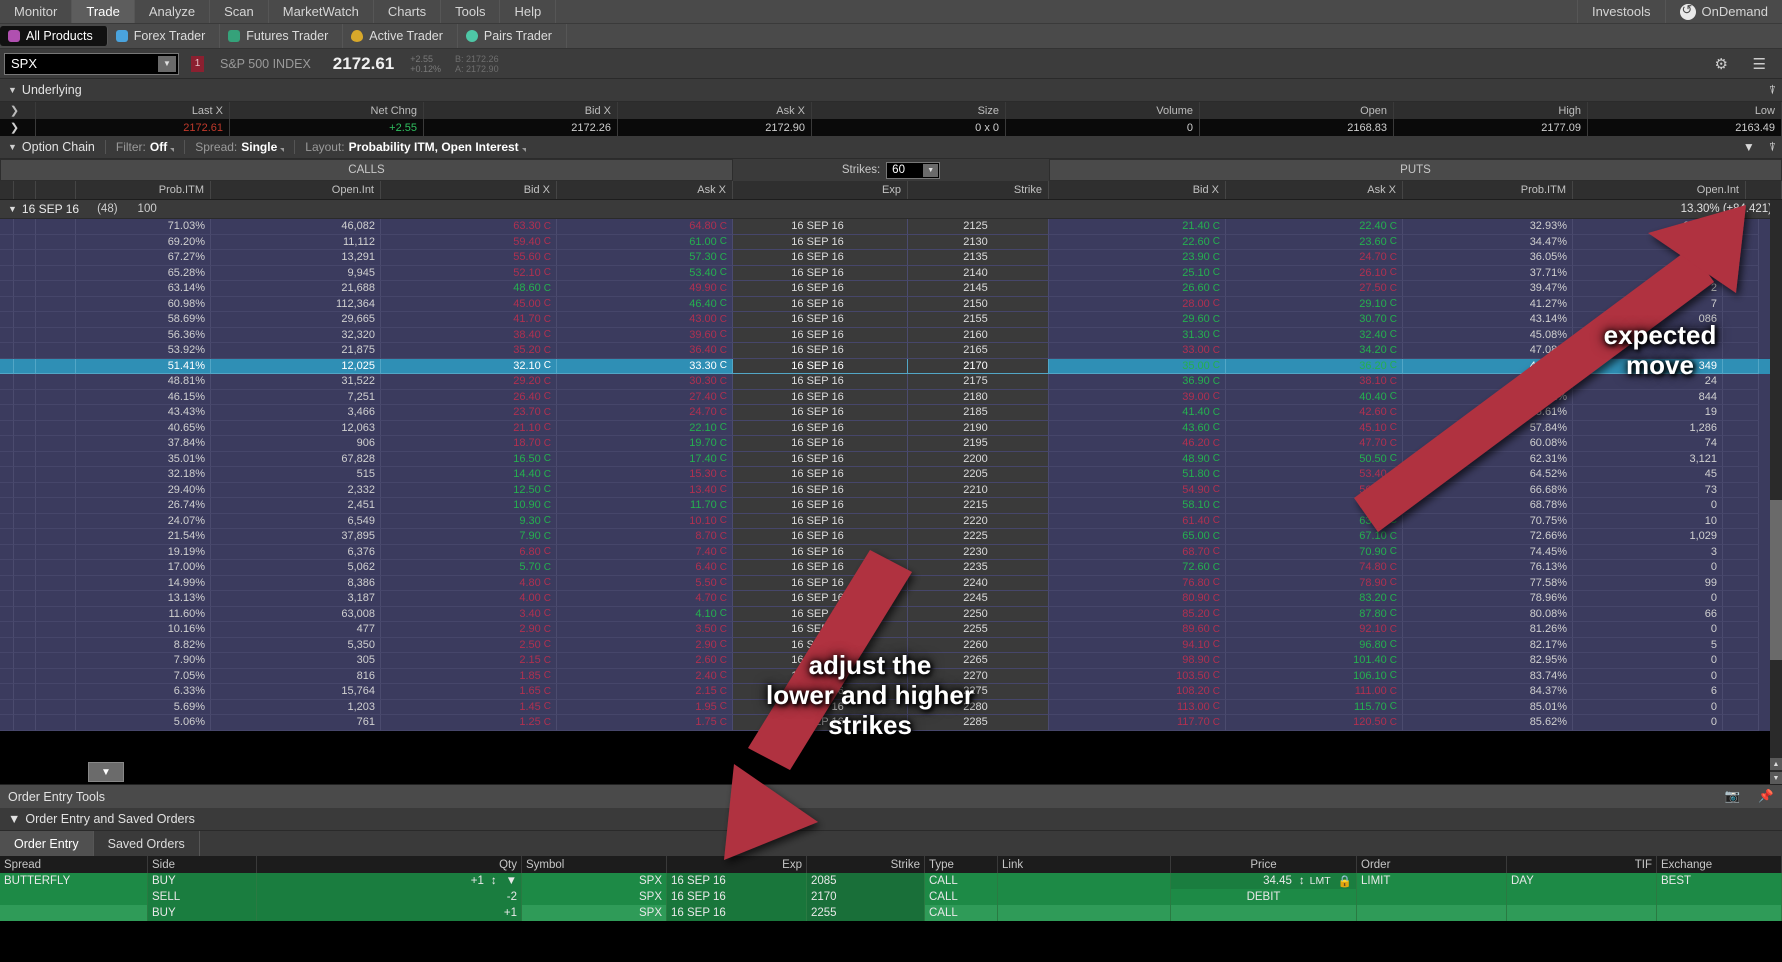  What do you see at coordinates (1582, 913) in the screenshot?
I see `cell-tif` at bounding box center [1582, 913].